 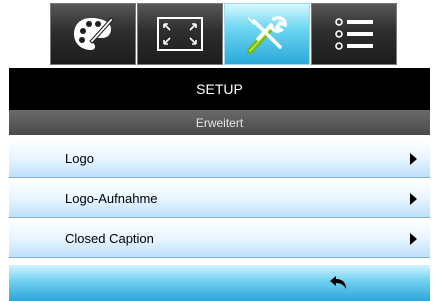 I want to click on palette-icon, so click(x=94, y=33).